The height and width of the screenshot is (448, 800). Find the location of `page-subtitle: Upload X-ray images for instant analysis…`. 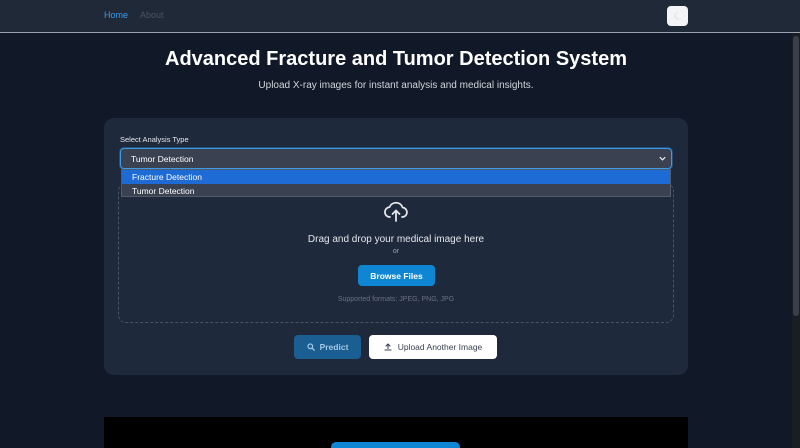

page-subtitle: Upload X-ray images for instant analysis… is located at coordinates (396, 85).